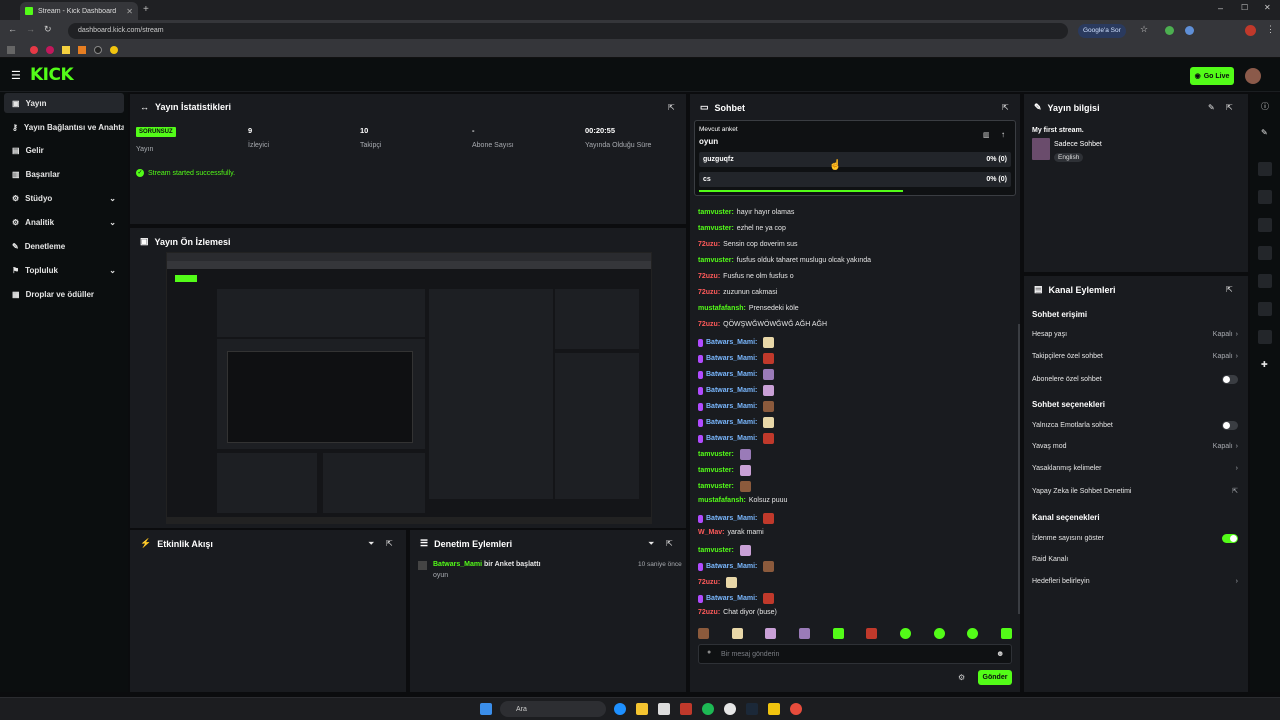 This screenshot has height=720, width=1280. Describe the element at coordinates (1253, 76) in the screenshot. I see `avatar` at that location.